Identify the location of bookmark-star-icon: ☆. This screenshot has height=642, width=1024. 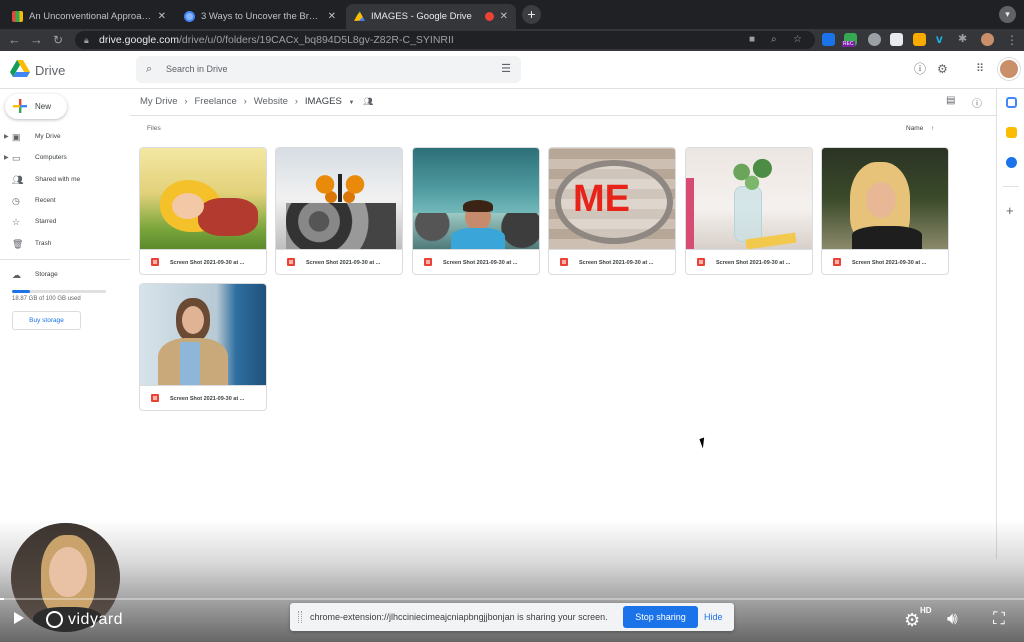
(797, 40).